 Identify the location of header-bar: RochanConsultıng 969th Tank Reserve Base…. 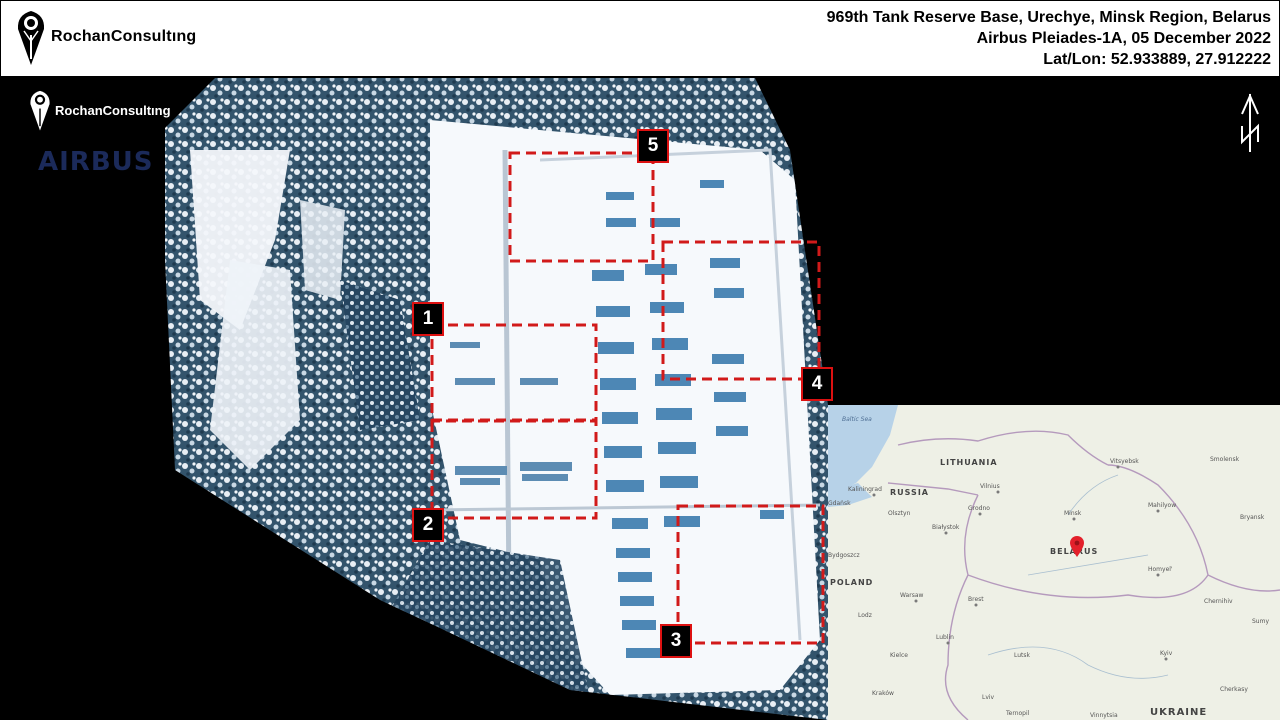
(640, 38).